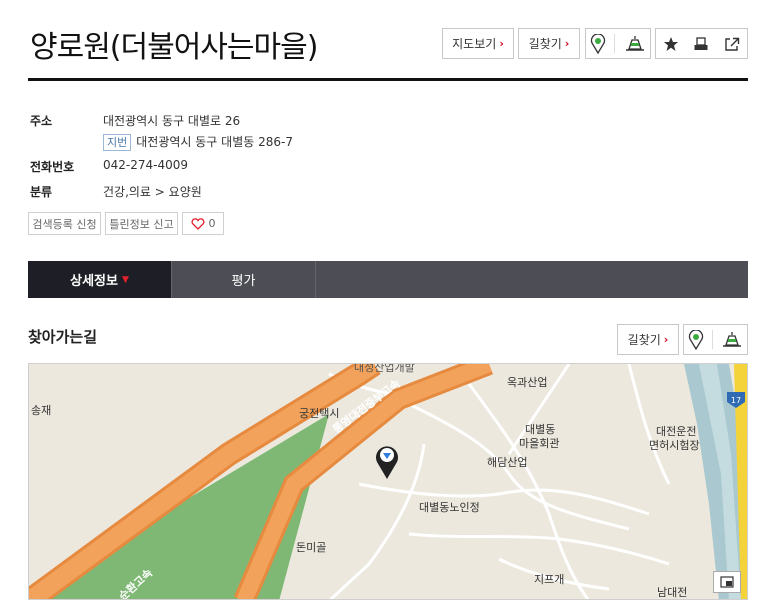 The height and width of the screenshot is (613, 758). I want to click on tab-bar: 상세정보 ▼ 평가, so click(388, 279).